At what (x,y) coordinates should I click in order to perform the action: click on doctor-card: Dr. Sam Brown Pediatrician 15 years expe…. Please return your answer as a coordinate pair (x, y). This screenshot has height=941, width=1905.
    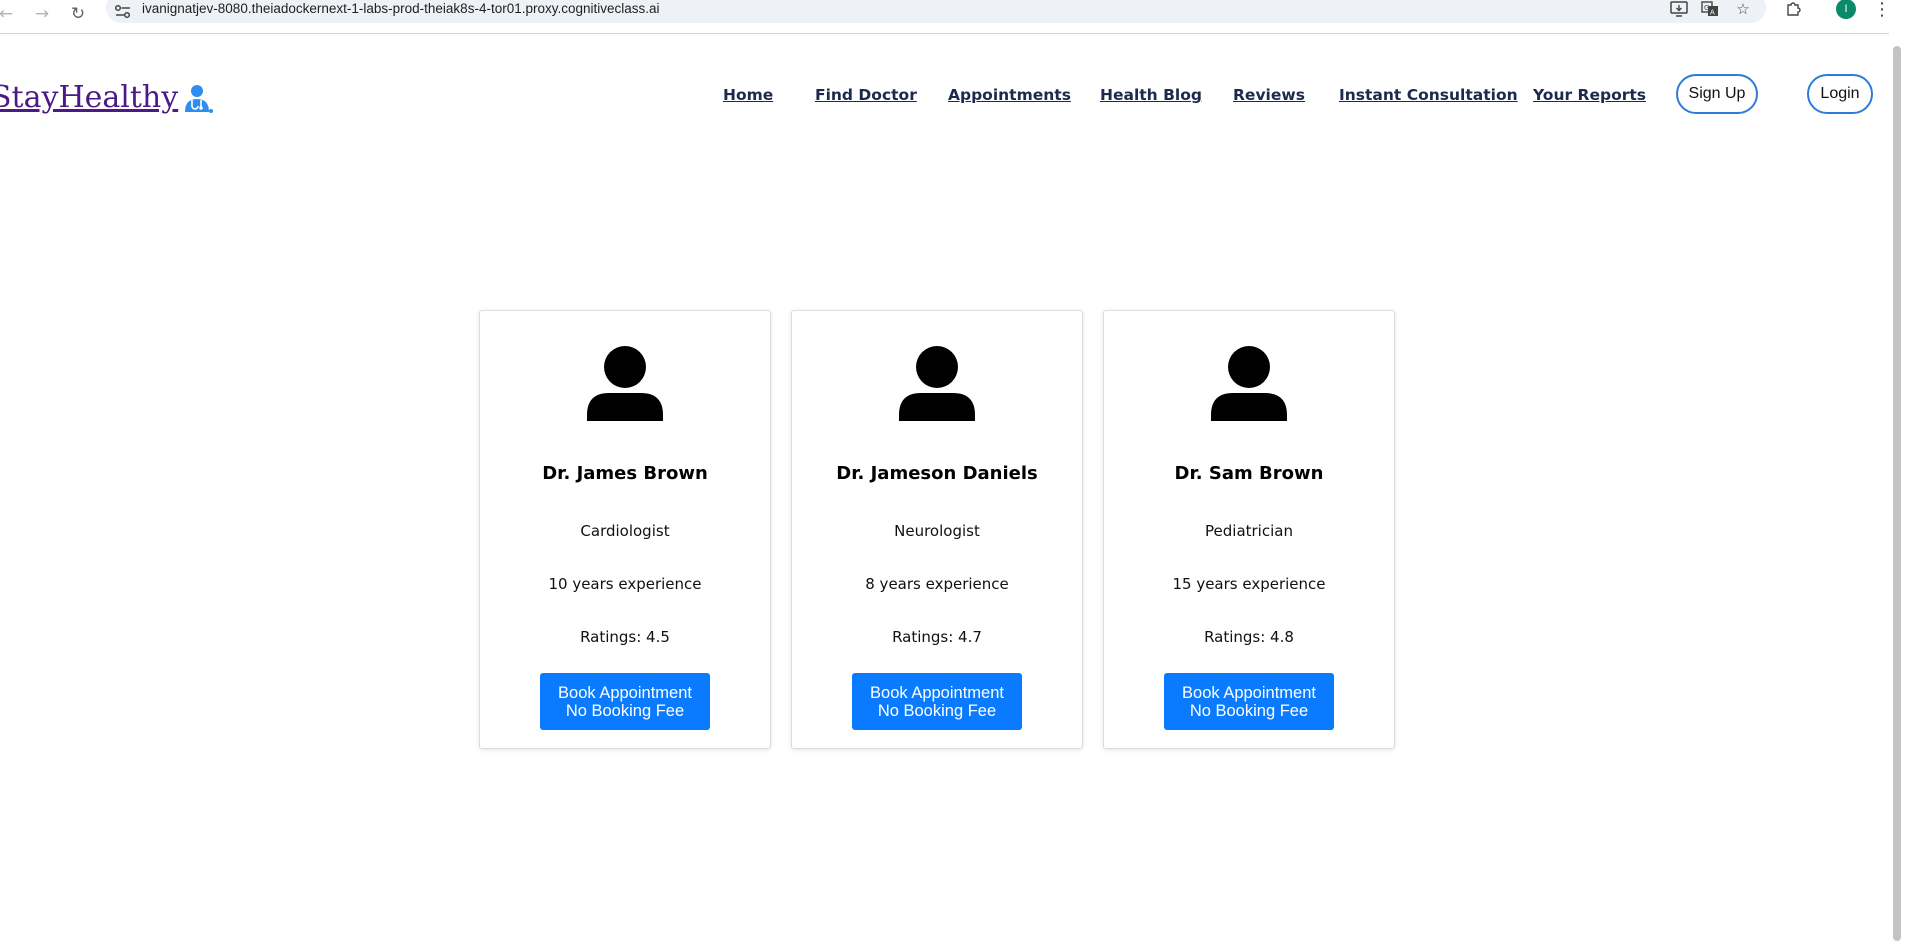
    Looking at the image, I should click on (1249, 529).